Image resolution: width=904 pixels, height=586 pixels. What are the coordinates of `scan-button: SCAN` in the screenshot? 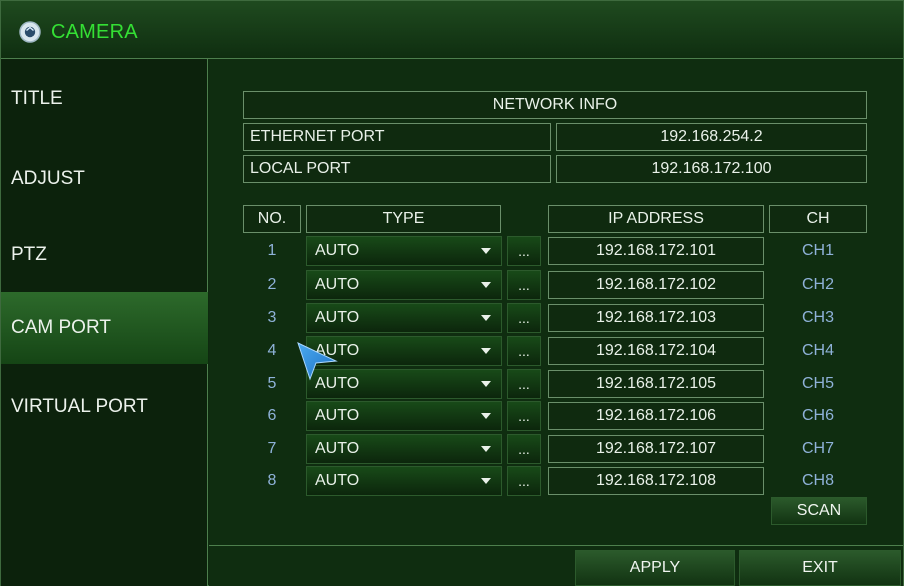 It's located at (819, 511).